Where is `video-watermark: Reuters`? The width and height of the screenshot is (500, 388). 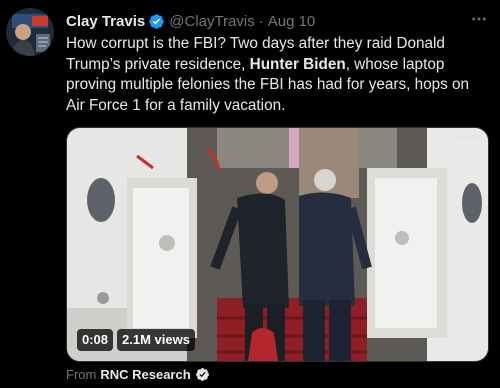
video-watermark: Reuters is located at coordinates (465, 137).